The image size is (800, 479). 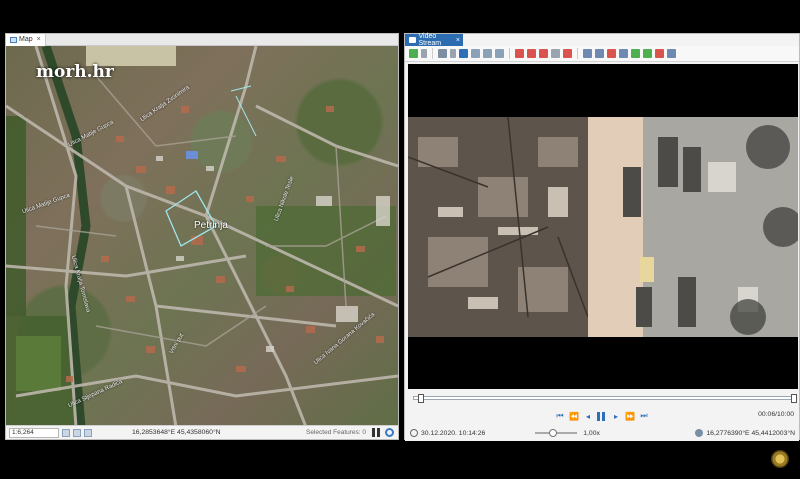 What do you see at coordinates (560, 416) in the screenshot?
I see `skip-start-icon: ⏮` at bounding box center [560, 416].